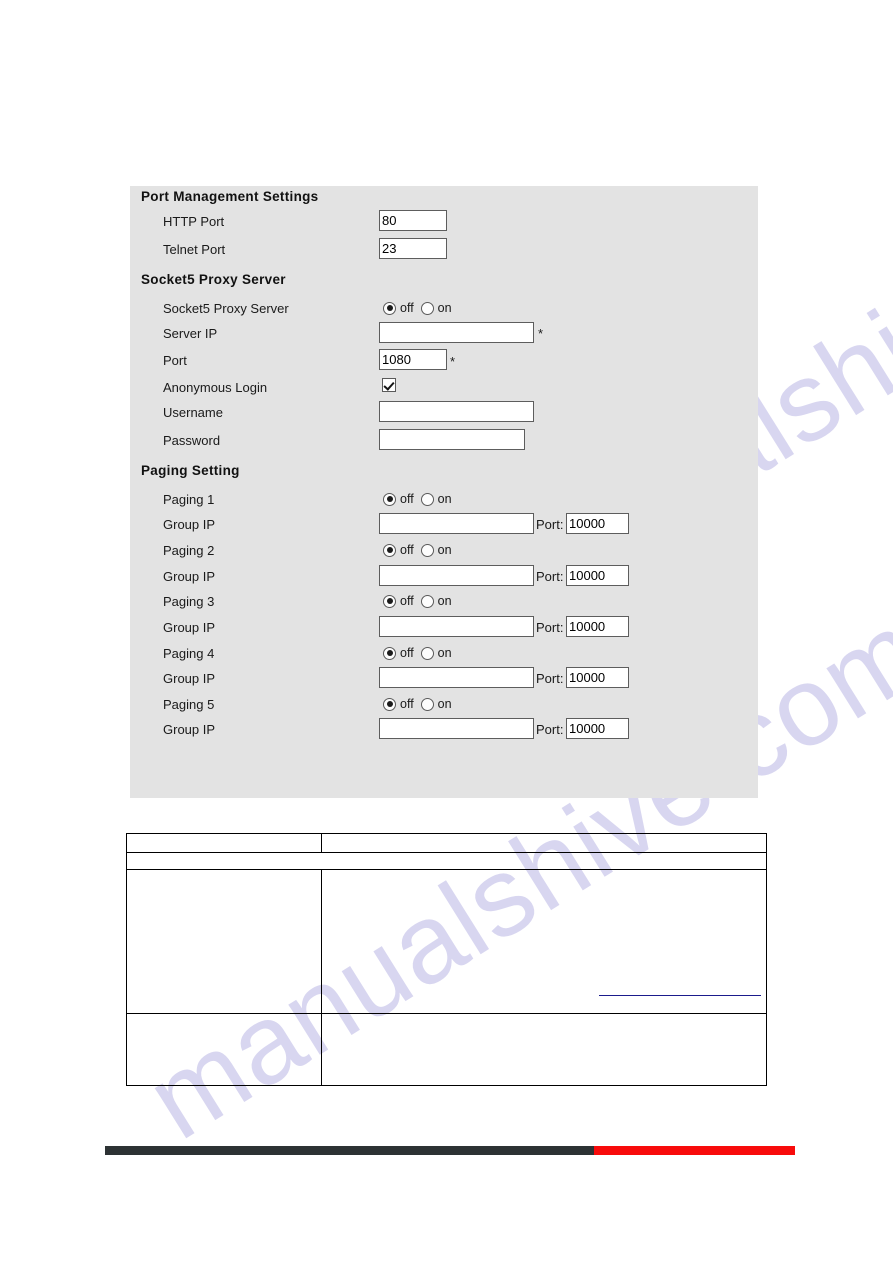 This screenshot has width=893, height=1263. I want to click on http-port-input: 80, so click(413, 220).